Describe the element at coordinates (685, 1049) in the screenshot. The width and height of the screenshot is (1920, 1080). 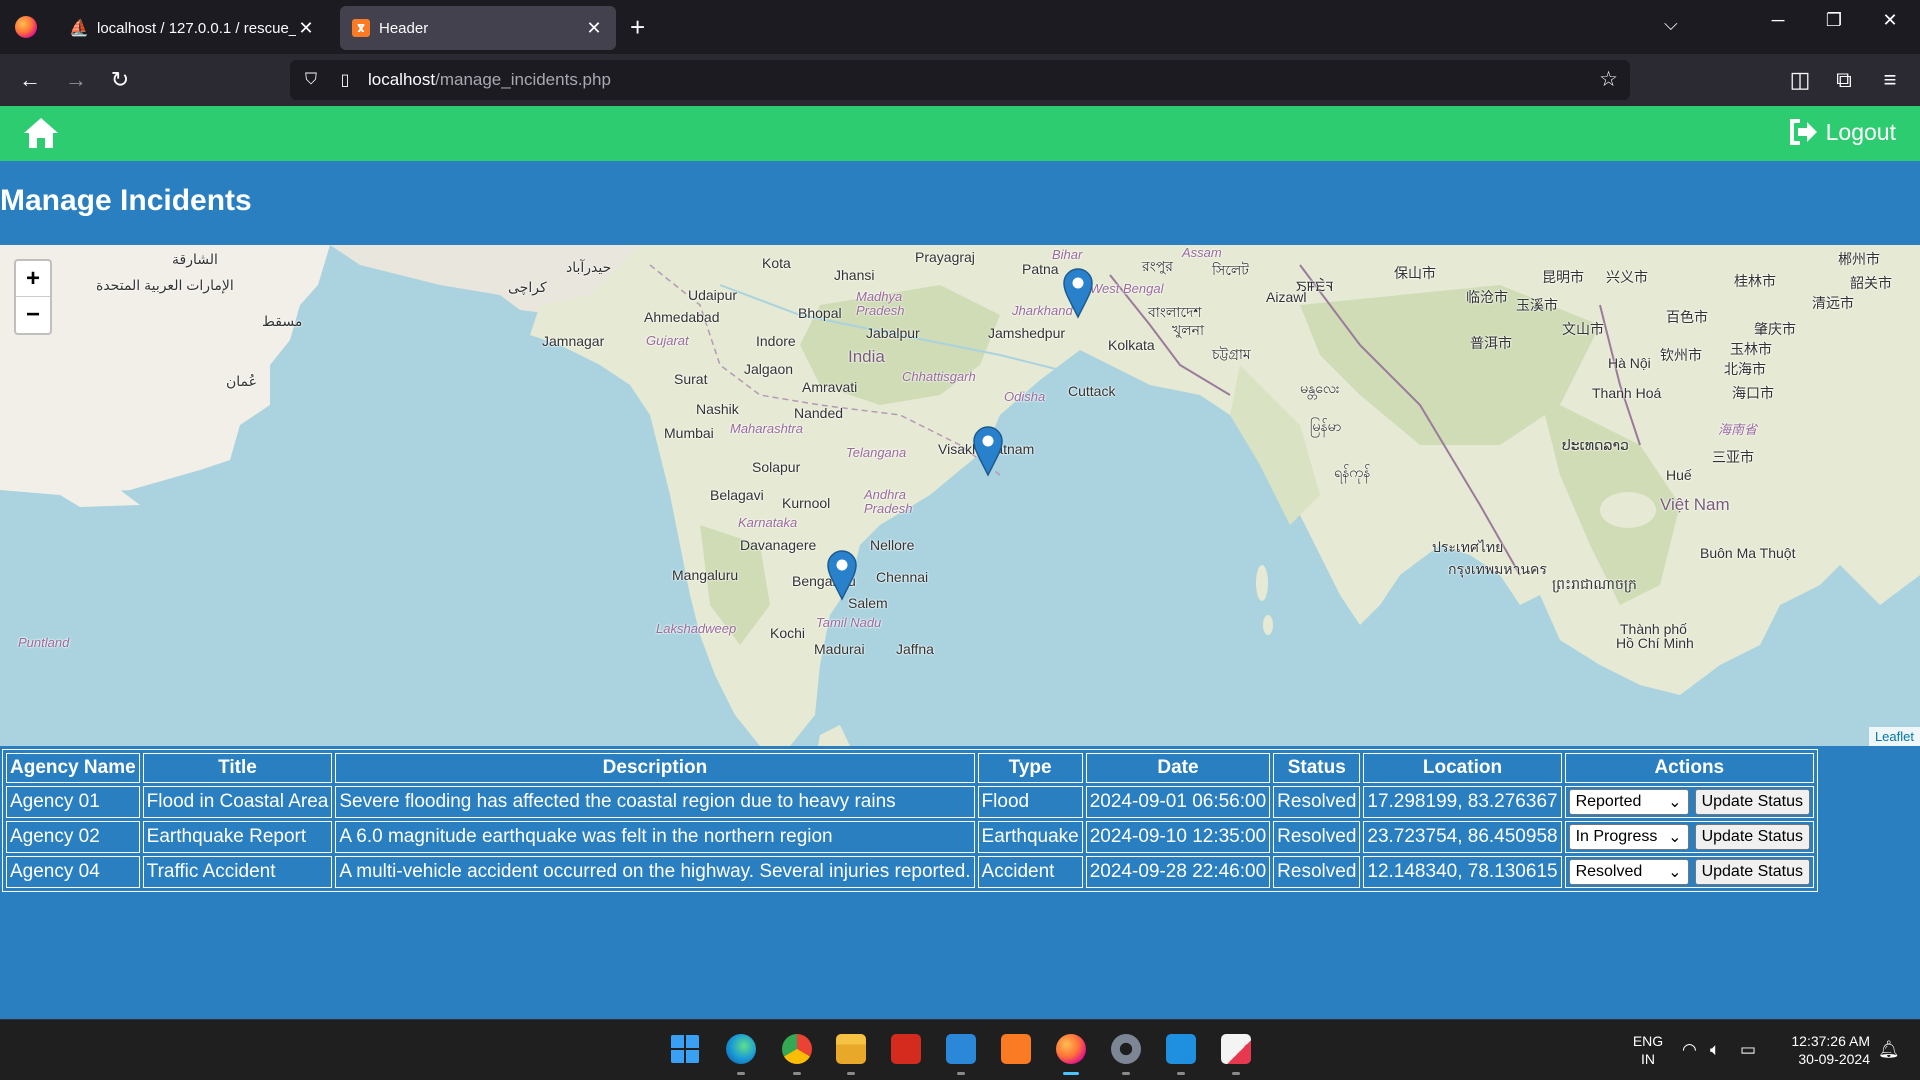
I see `start-icon` at that location.